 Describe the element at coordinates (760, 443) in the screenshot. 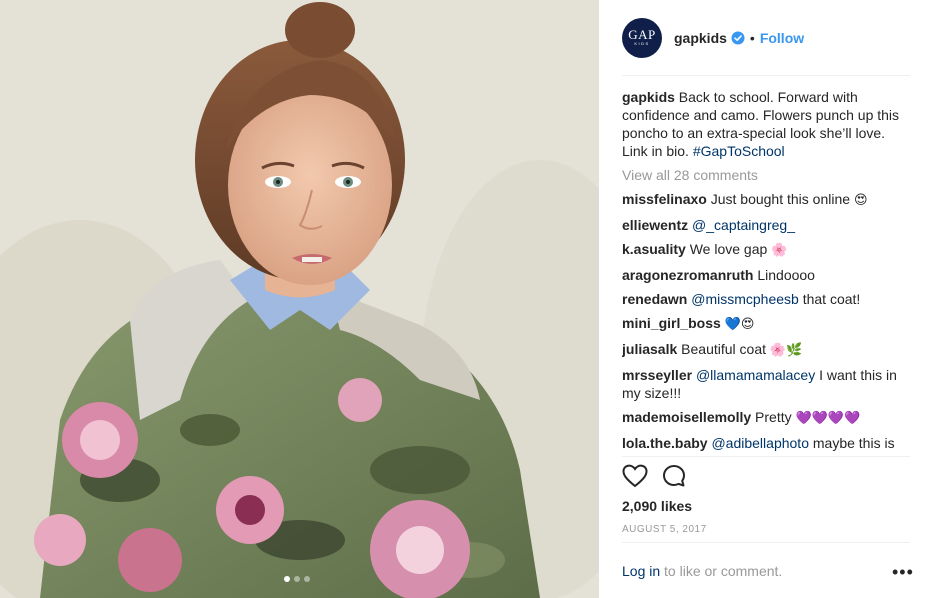

I see `comment-mention: @adibellaphoto` at that location.